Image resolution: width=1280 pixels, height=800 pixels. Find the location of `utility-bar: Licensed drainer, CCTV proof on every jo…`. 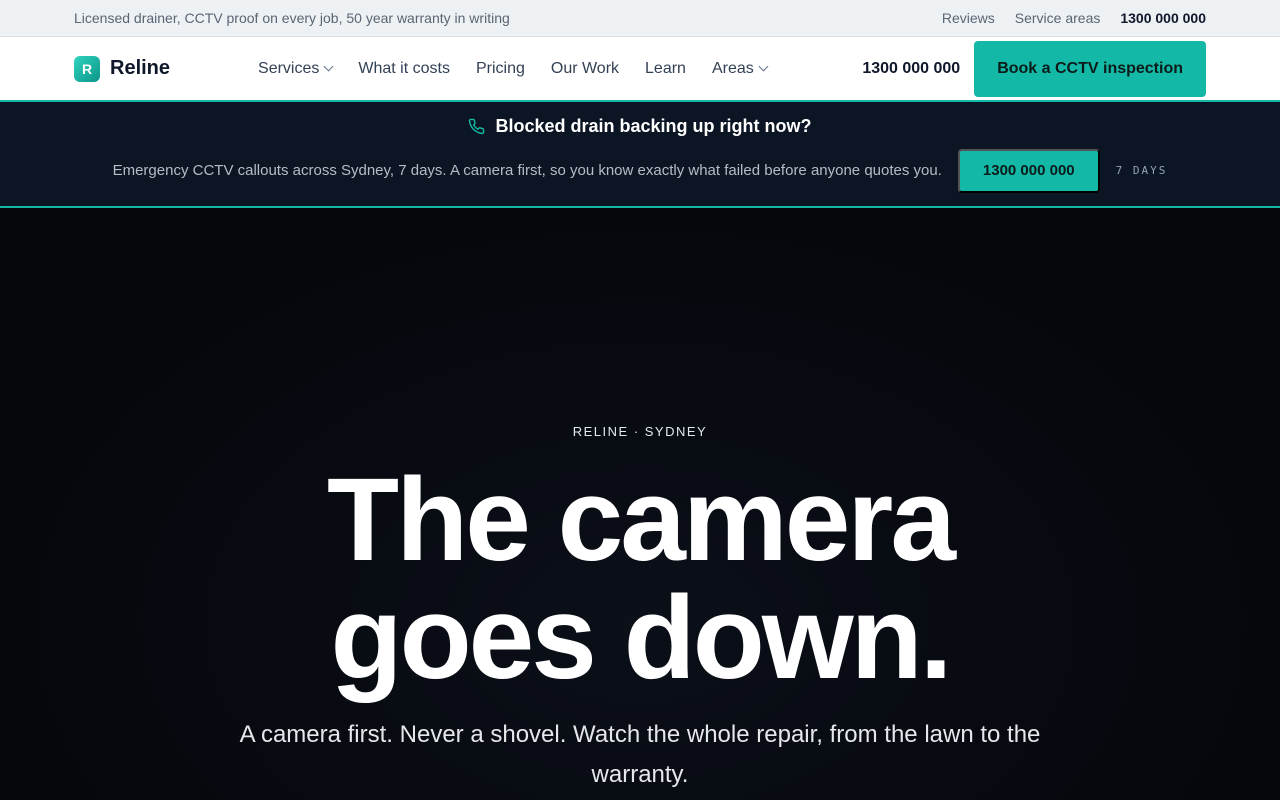

utility-bar: Licensed drainer, CCTV proof on every jo… is located at coordinates (640, 18).